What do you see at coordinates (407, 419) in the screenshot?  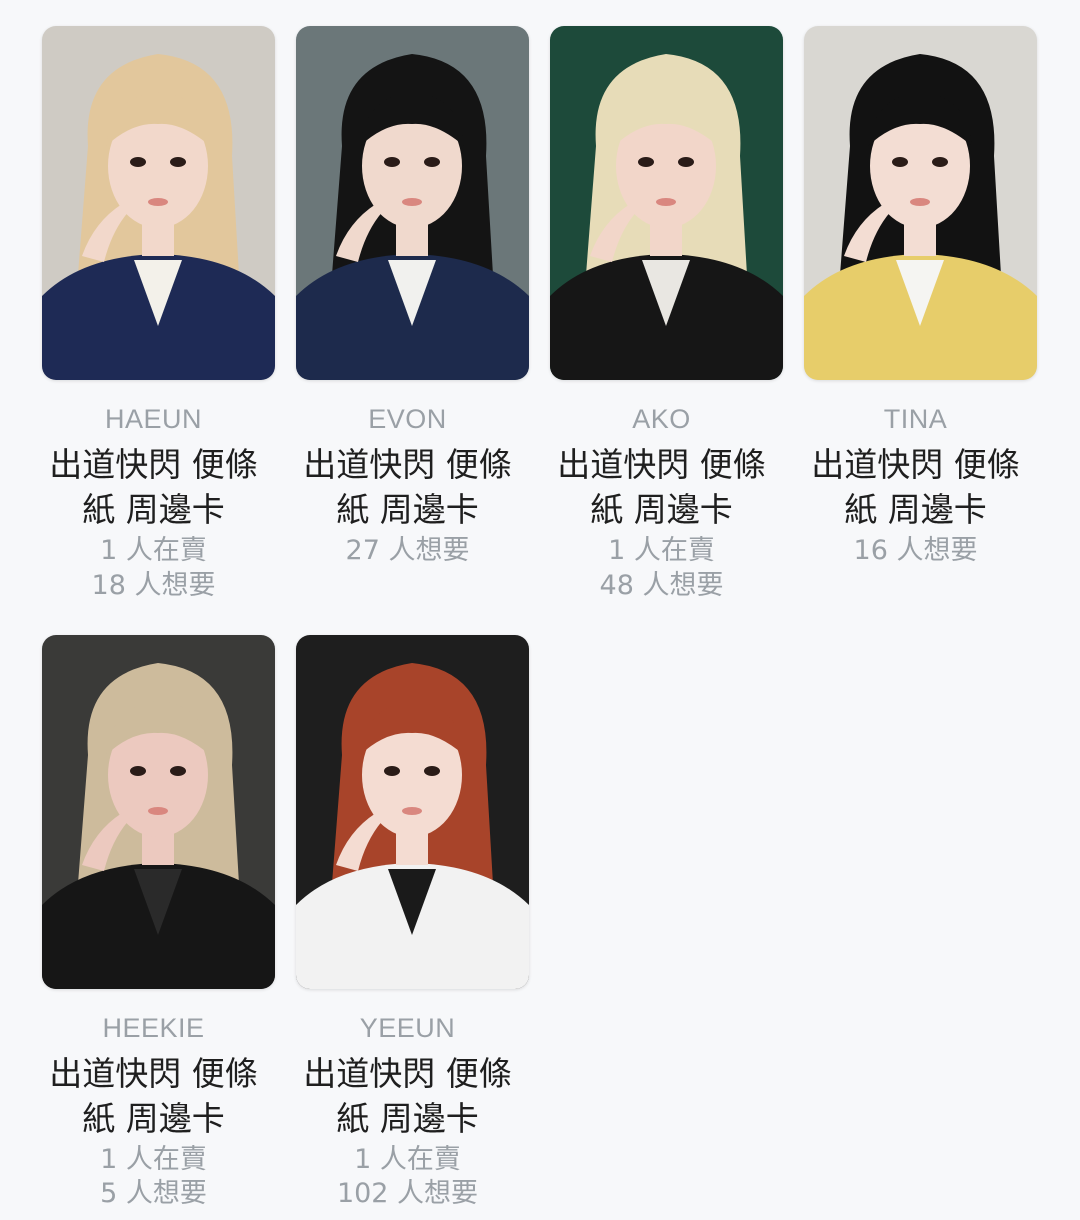 I see `member-name: EVON` at bounding box center [407, 419].